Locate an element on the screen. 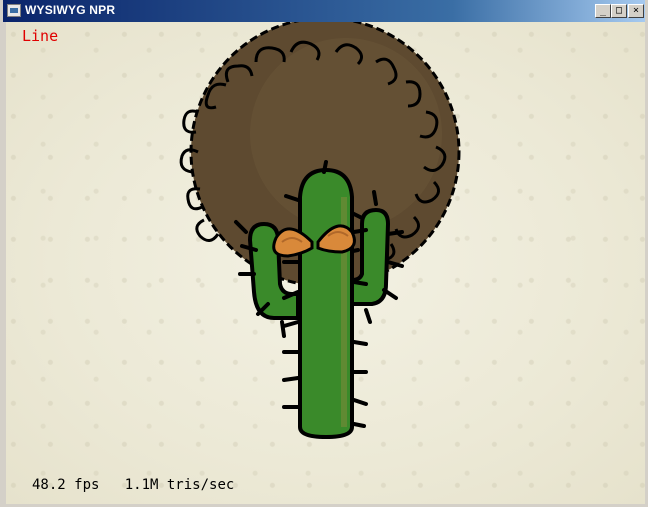 Image resolution: width=648 pixels, height=507 pixels. minimize-icon: _ is located at coordinates (603, 10).